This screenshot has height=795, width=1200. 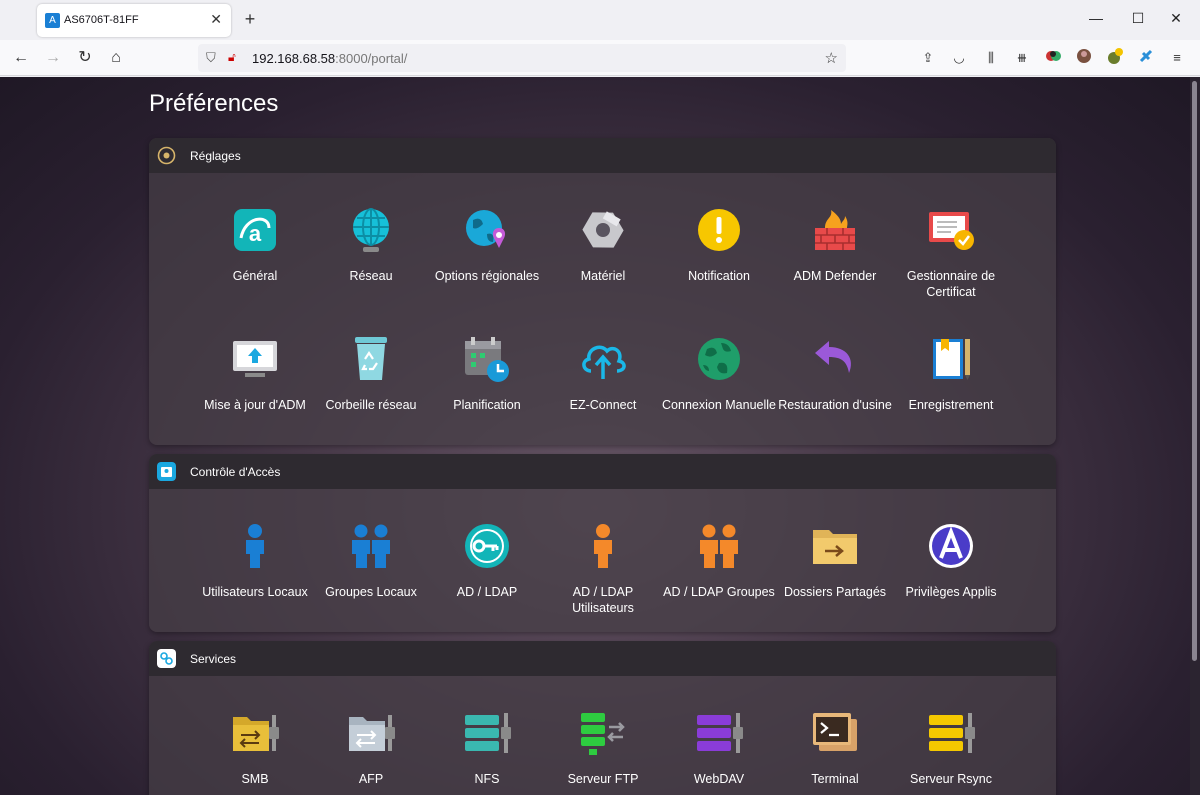 What do you see at coordinates (487, 779) in the screenshot?
I see `app-tile-label: NFS` at bounding box center [487, 779].